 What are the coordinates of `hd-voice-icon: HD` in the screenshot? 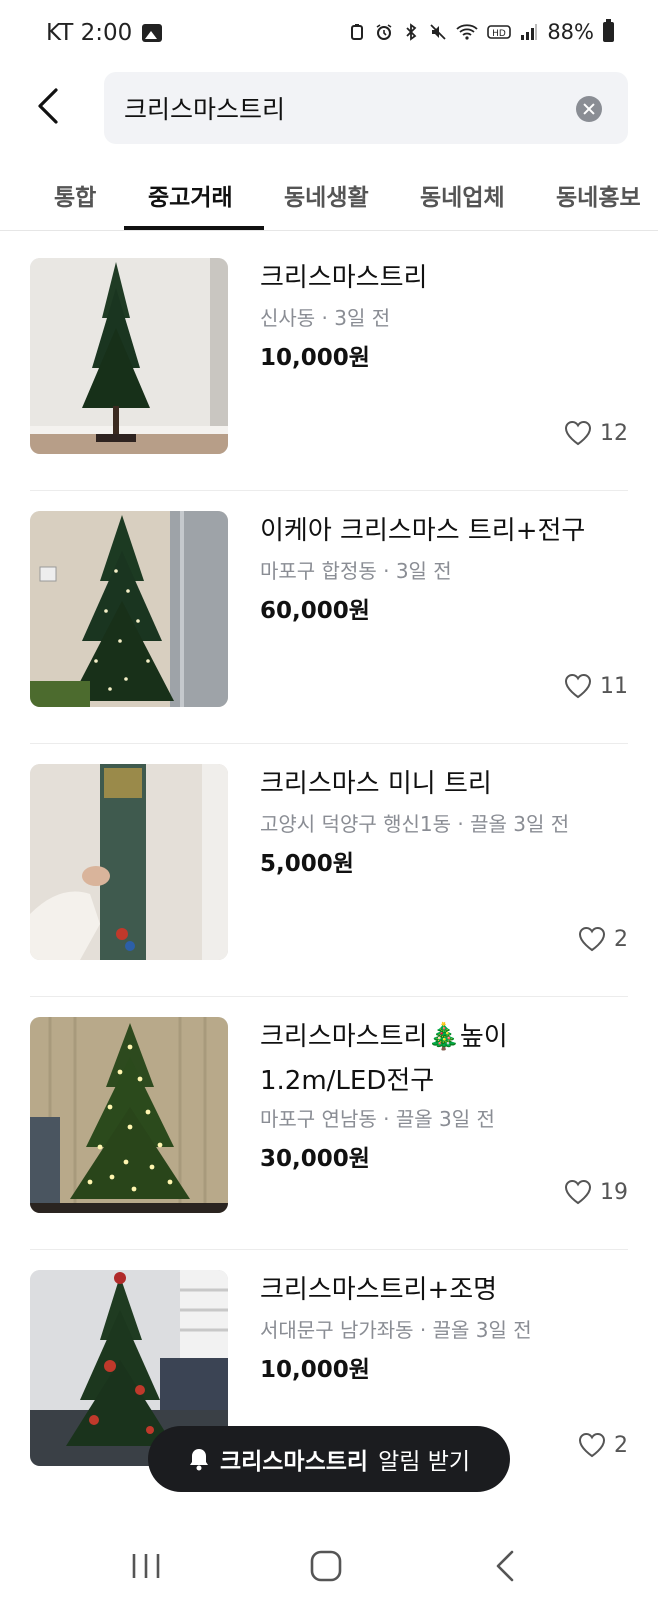 It's located at (499, 32).